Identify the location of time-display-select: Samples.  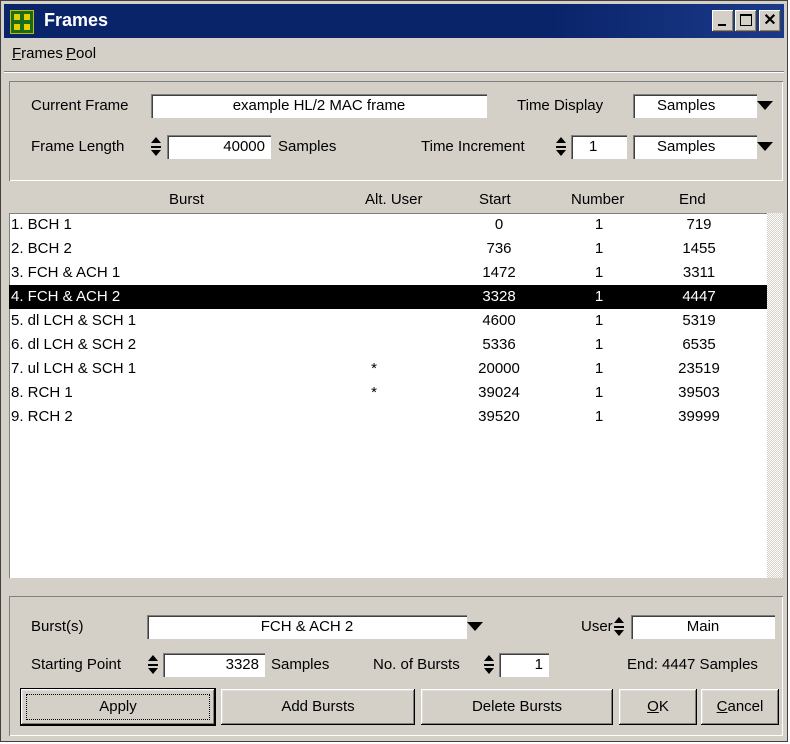
(695, 106).